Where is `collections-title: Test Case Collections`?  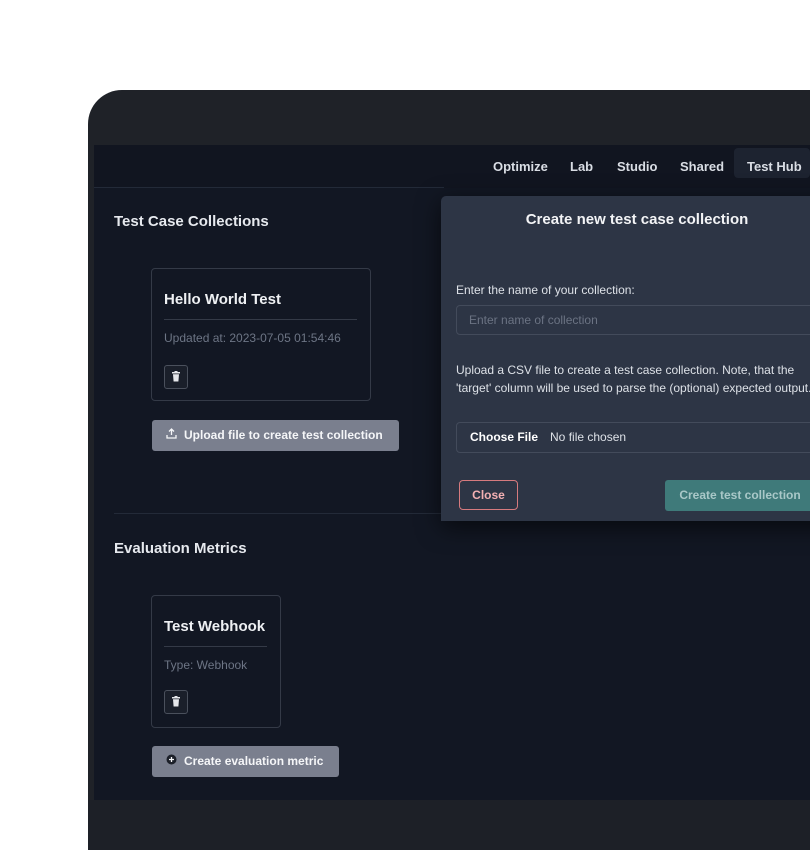 collections-title: Test Case Collections is located at coordinates (191, 221).